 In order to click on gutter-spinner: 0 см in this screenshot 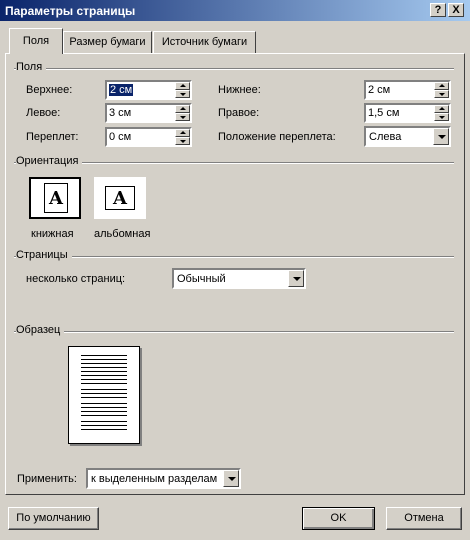, I will do `click(148, 137)`.